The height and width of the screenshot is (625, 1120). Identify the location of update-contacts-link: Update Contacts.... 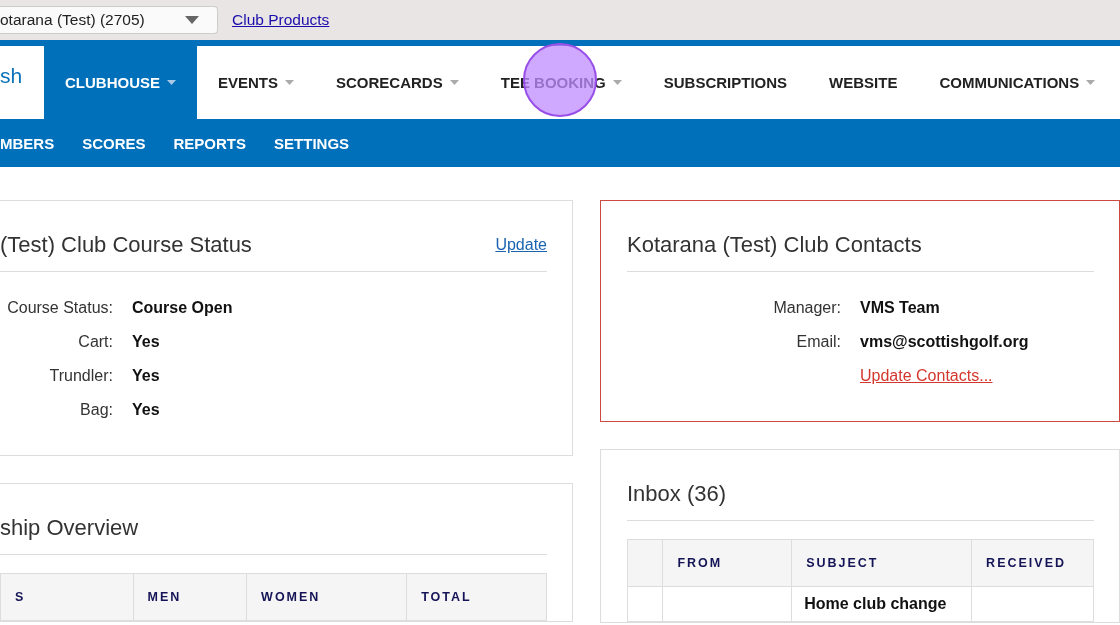
(926, 375).